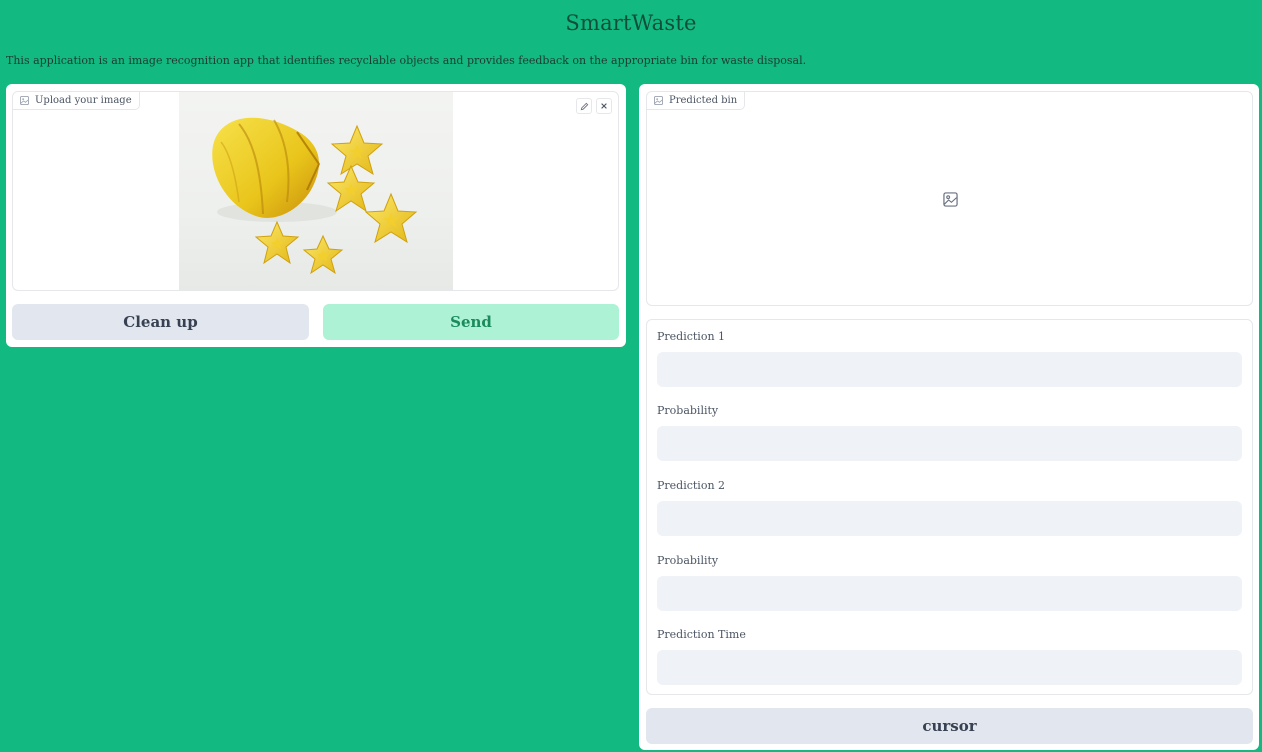 The height and width of the screenshot is (752, 1262). Describe the element at coordinates (315, 196) in the screenshot. I see `starfruit-photo` at that location.